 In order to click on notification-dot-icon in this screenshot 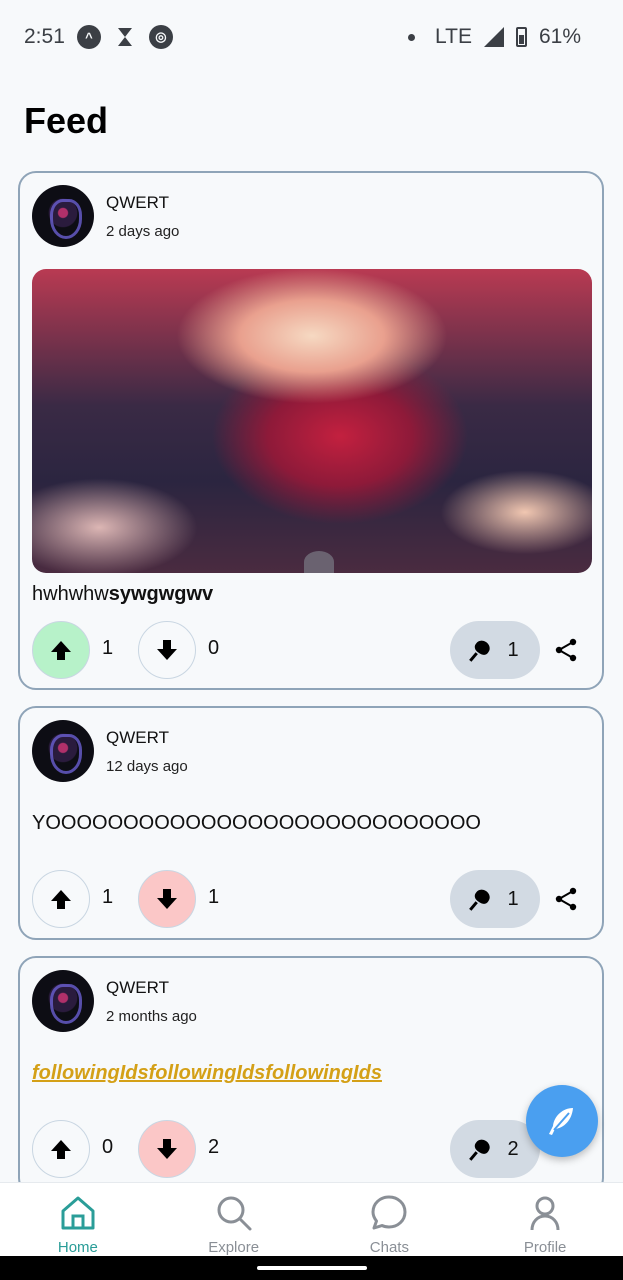, I will do `click(411, 37)`.